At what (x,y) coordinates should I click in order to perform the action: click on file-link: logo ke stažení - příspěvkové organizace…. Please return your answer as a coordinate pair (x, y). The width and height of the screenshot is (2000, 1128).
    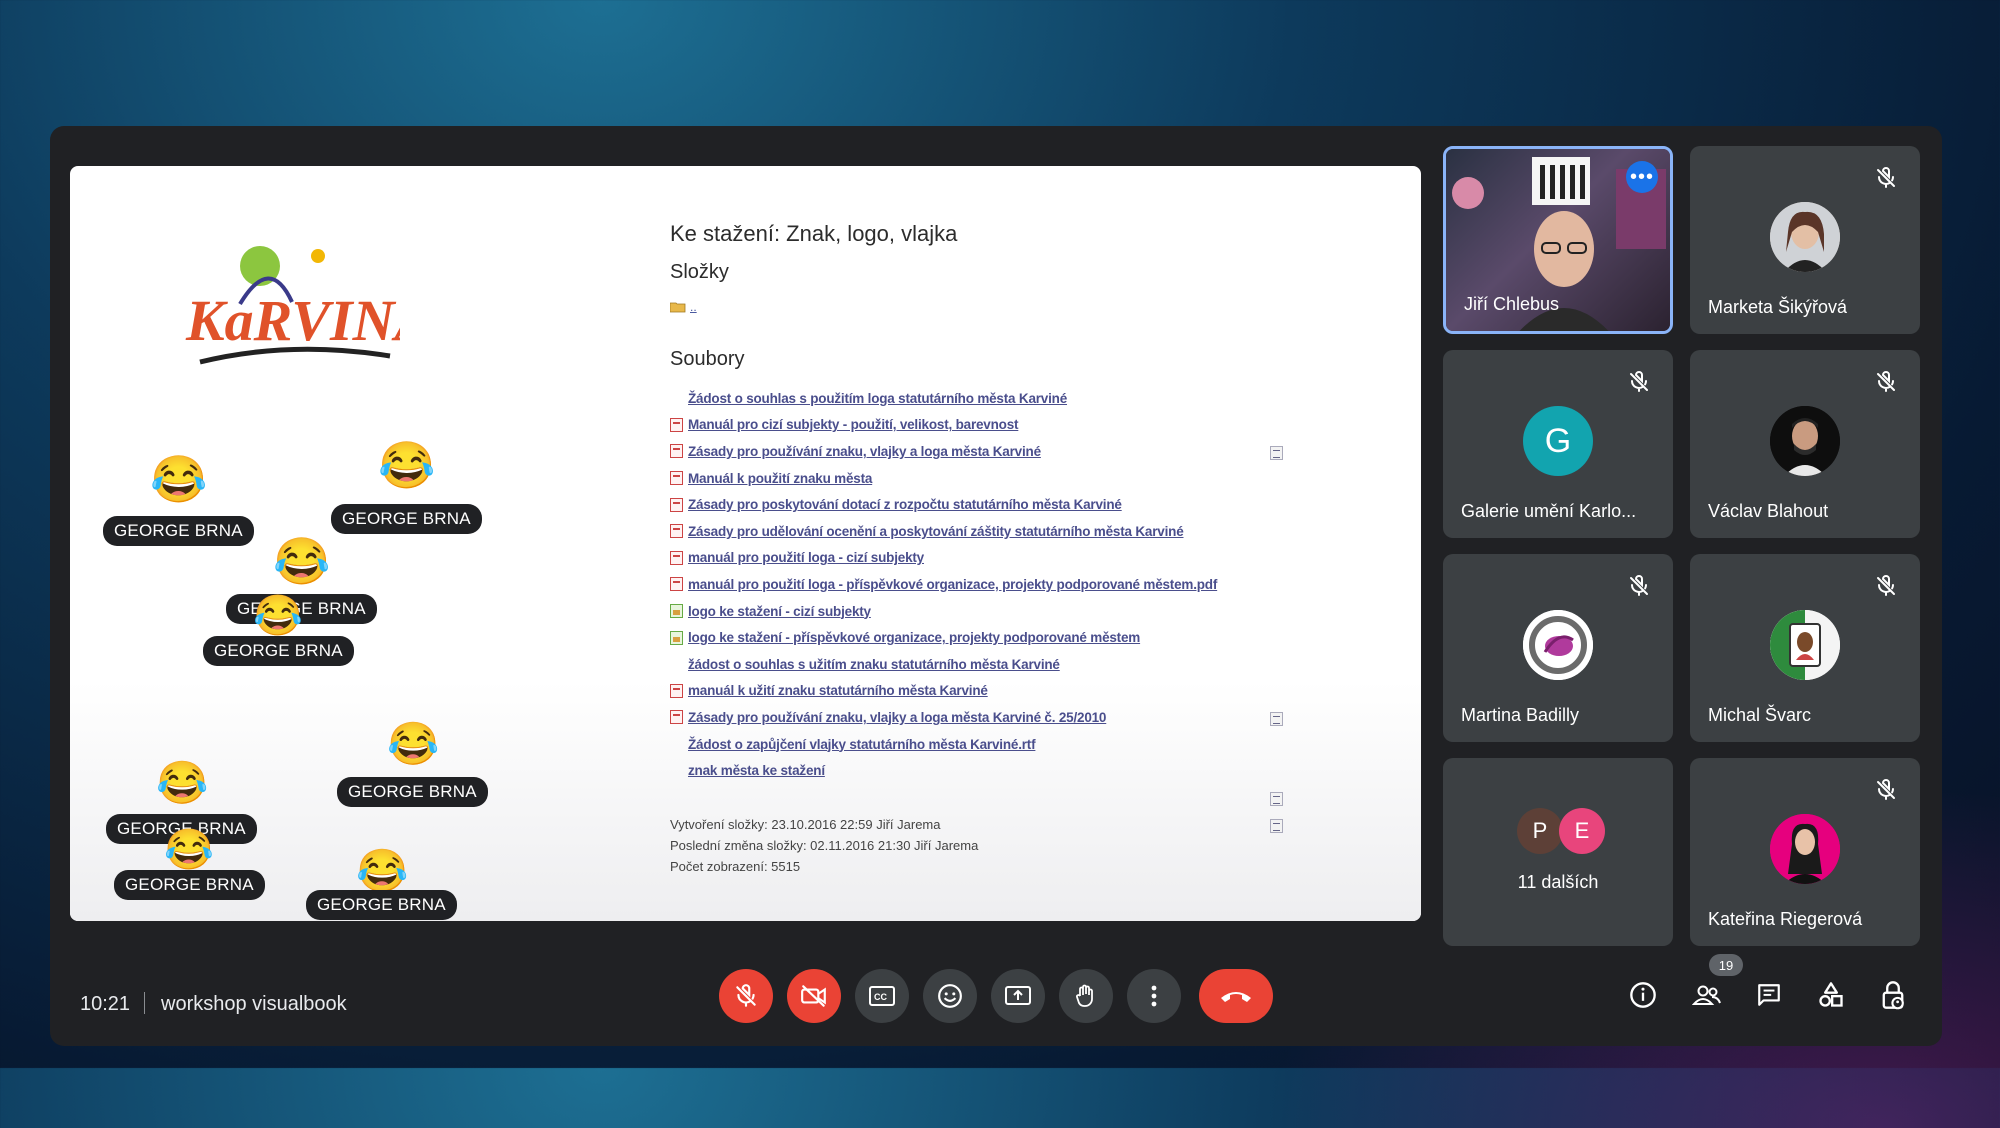
    Looking at the image, I should click on (914, 637).